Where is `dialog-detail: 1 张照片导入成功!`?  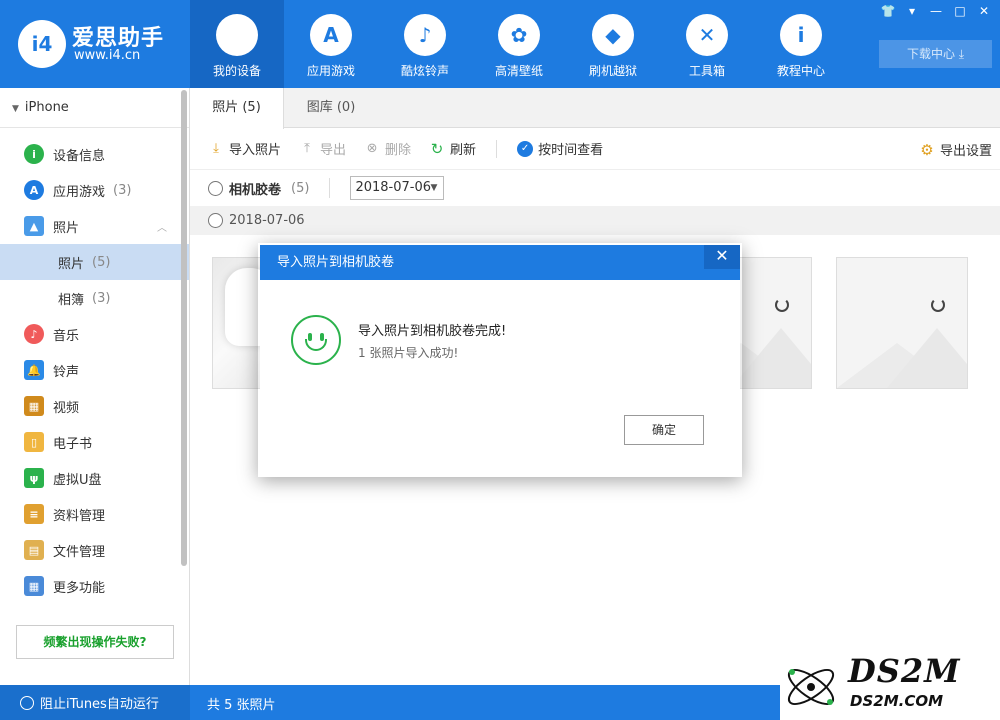 dialog-detail: 1 张照片导入成功! is located at coordinates (408, 353).